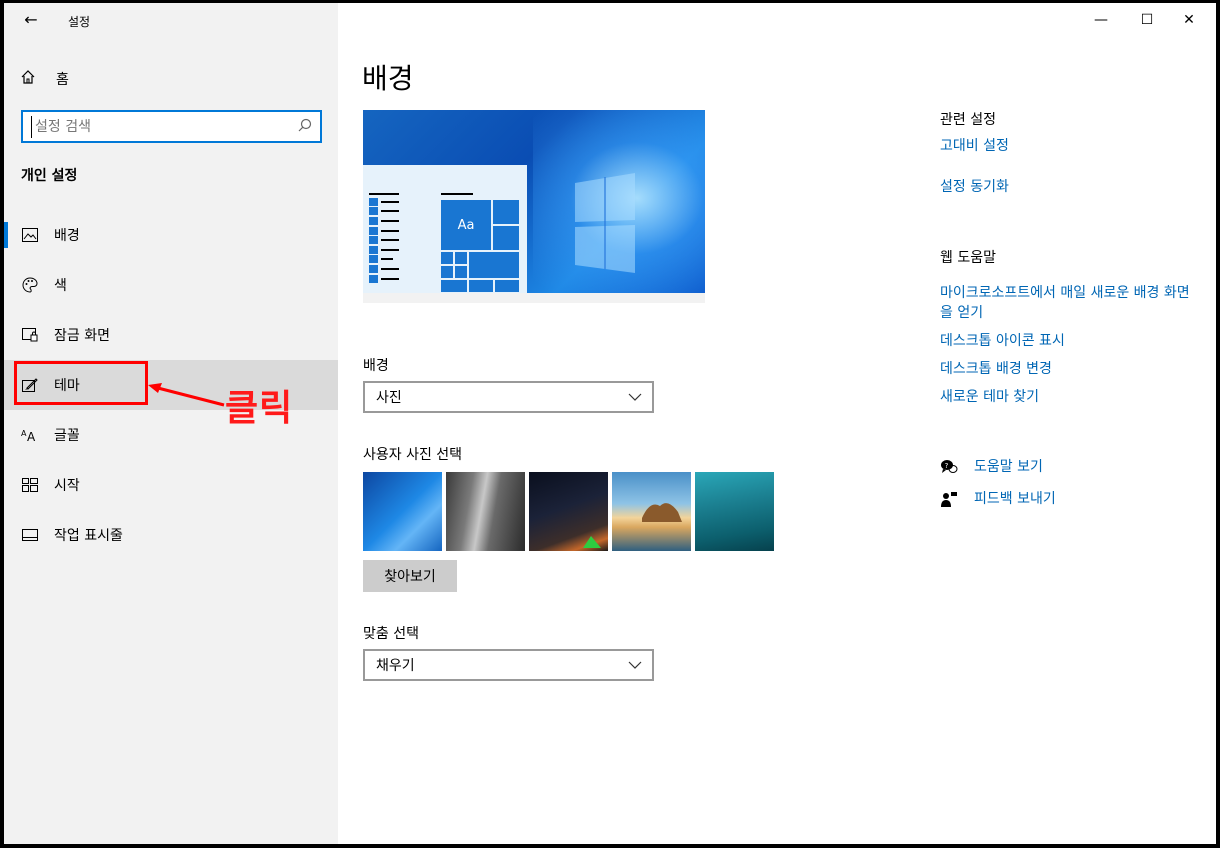 The width and height of the screenshot is (1220, 848). What do you see at coordinates (508, 397) in the screenshot?
I see `background-select: 사진` at bounding box center [508, 397].